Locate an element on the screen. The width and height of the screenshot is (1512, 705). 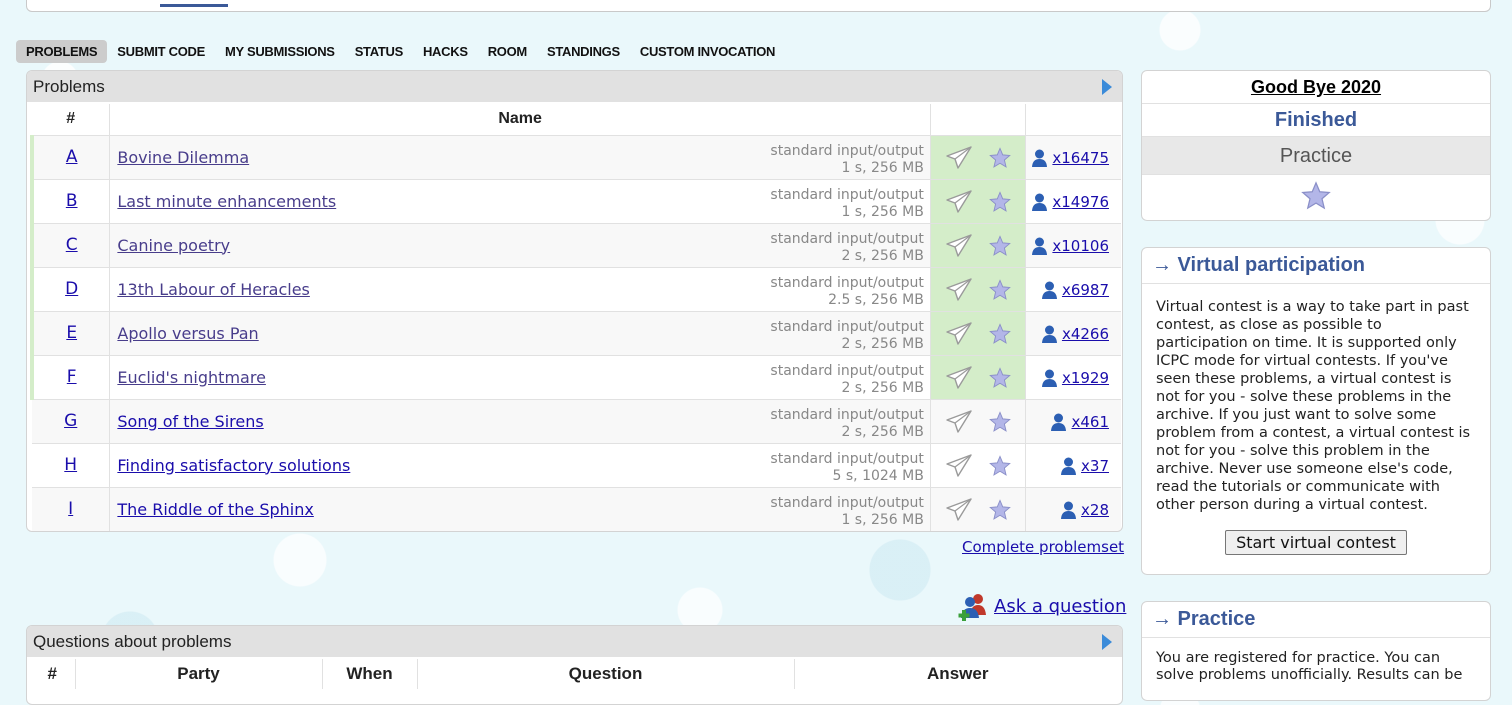
problem-index-link: C is located at coordinates (72, 245).